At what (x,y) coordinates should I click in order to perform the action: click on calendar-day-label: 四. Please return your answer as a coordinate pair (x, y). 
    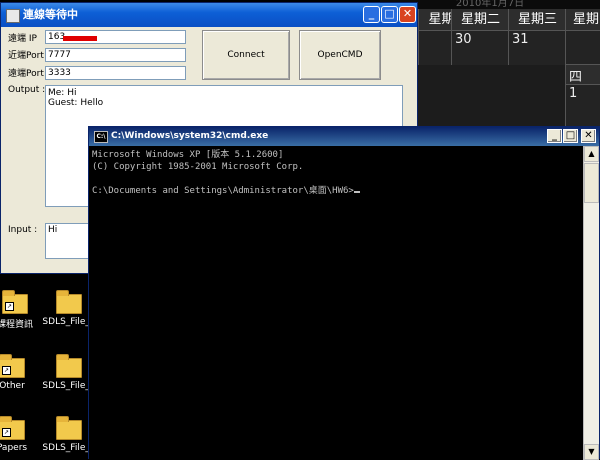
    Looking at the image, I should click on (582, 74).